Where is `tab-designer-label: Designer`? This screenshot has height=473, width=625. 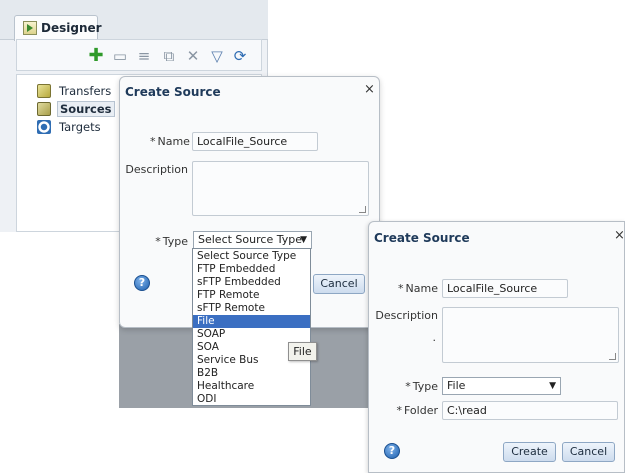
tab-designer-label: Designer is located at coordinates (71, 28).